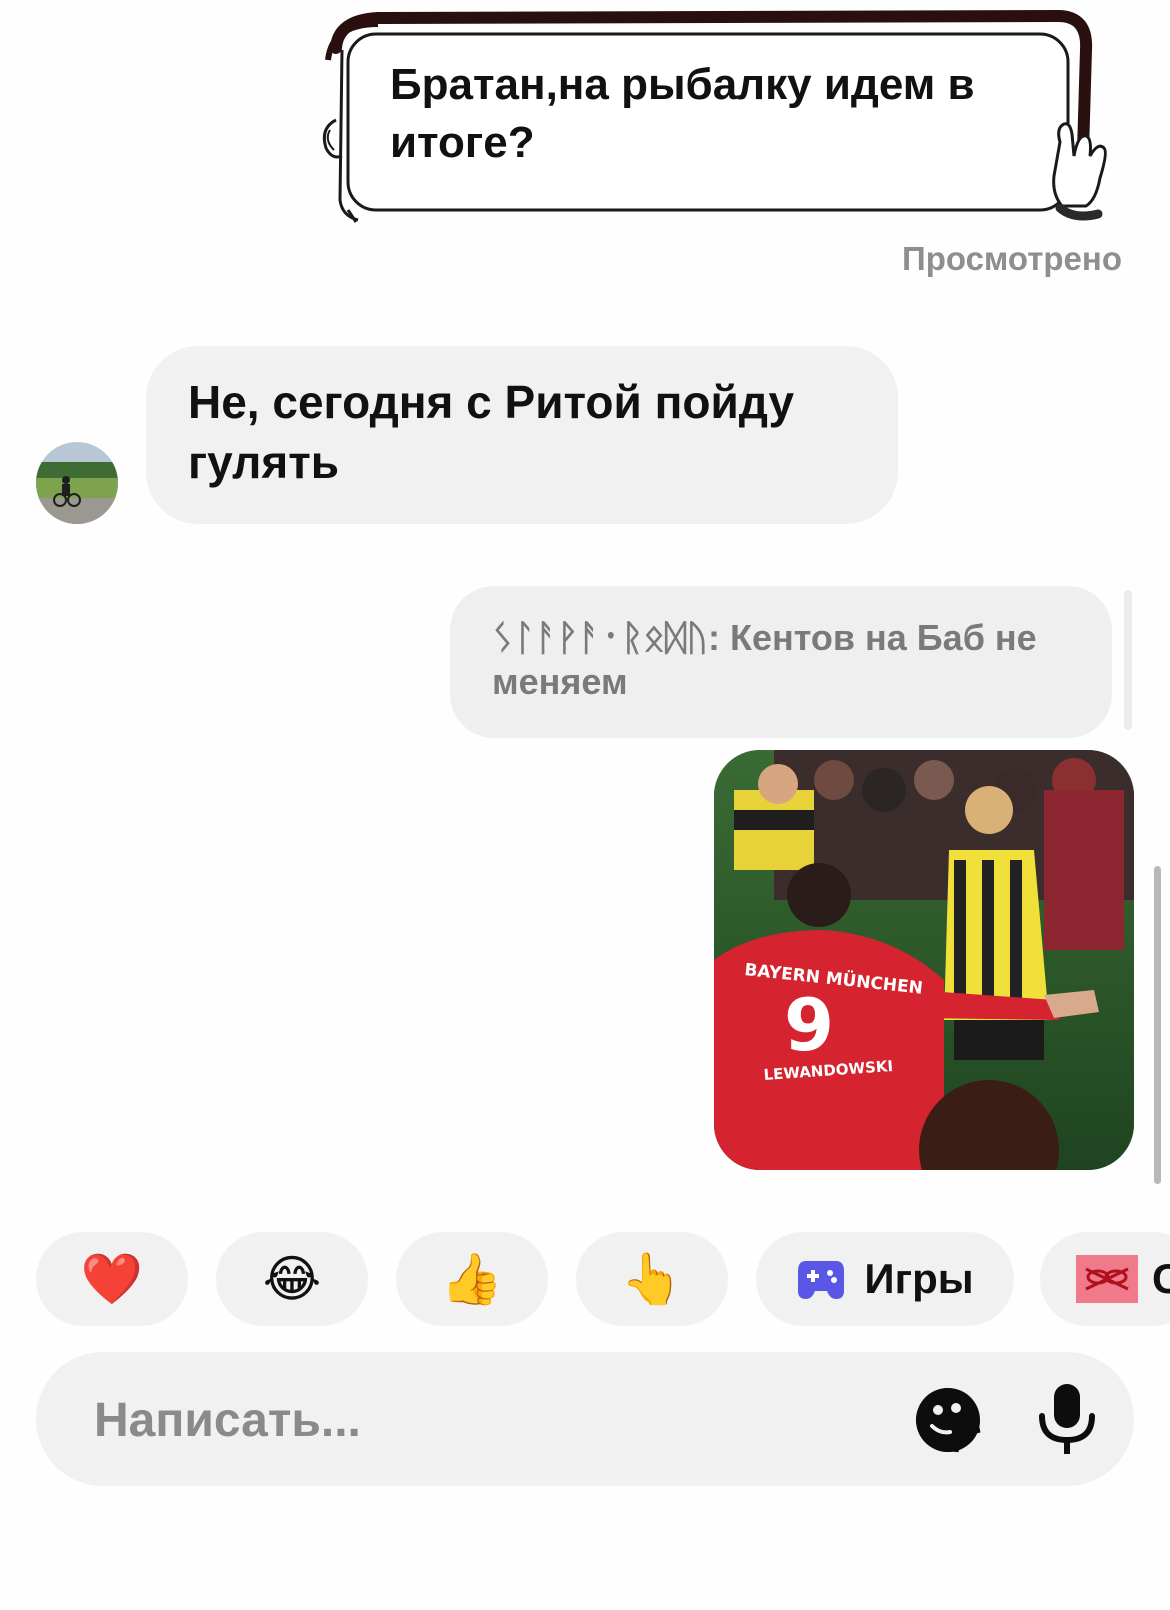 This screenshot has height=1610, width=1170. What do you see at coordinates (1011, 258) in the screenshot?
I see `seen-status: Просмотрено` at bounding box center [1011, 258].